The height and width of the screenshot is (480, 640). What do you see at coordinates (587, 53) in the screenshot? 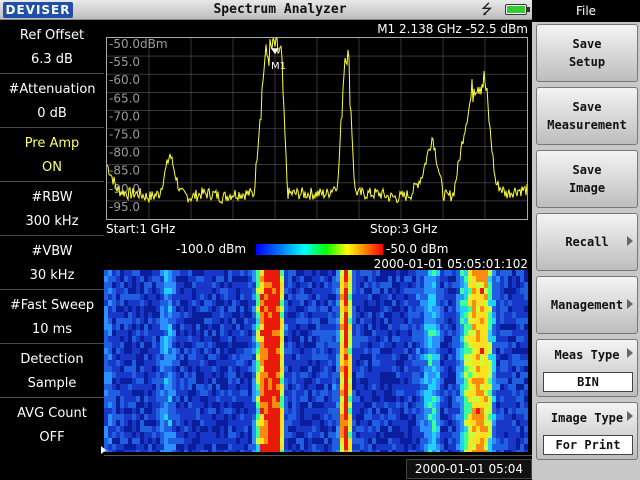
I see `save-setup-button: Save Setup` at bounding box center [587, 53].